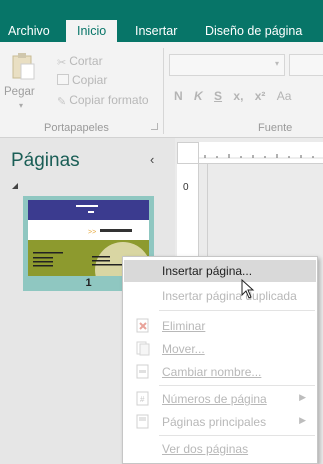  Describe the element at coordinates (62, 63) in the screenshot. I see `scissors-icon: ✂` at that location.